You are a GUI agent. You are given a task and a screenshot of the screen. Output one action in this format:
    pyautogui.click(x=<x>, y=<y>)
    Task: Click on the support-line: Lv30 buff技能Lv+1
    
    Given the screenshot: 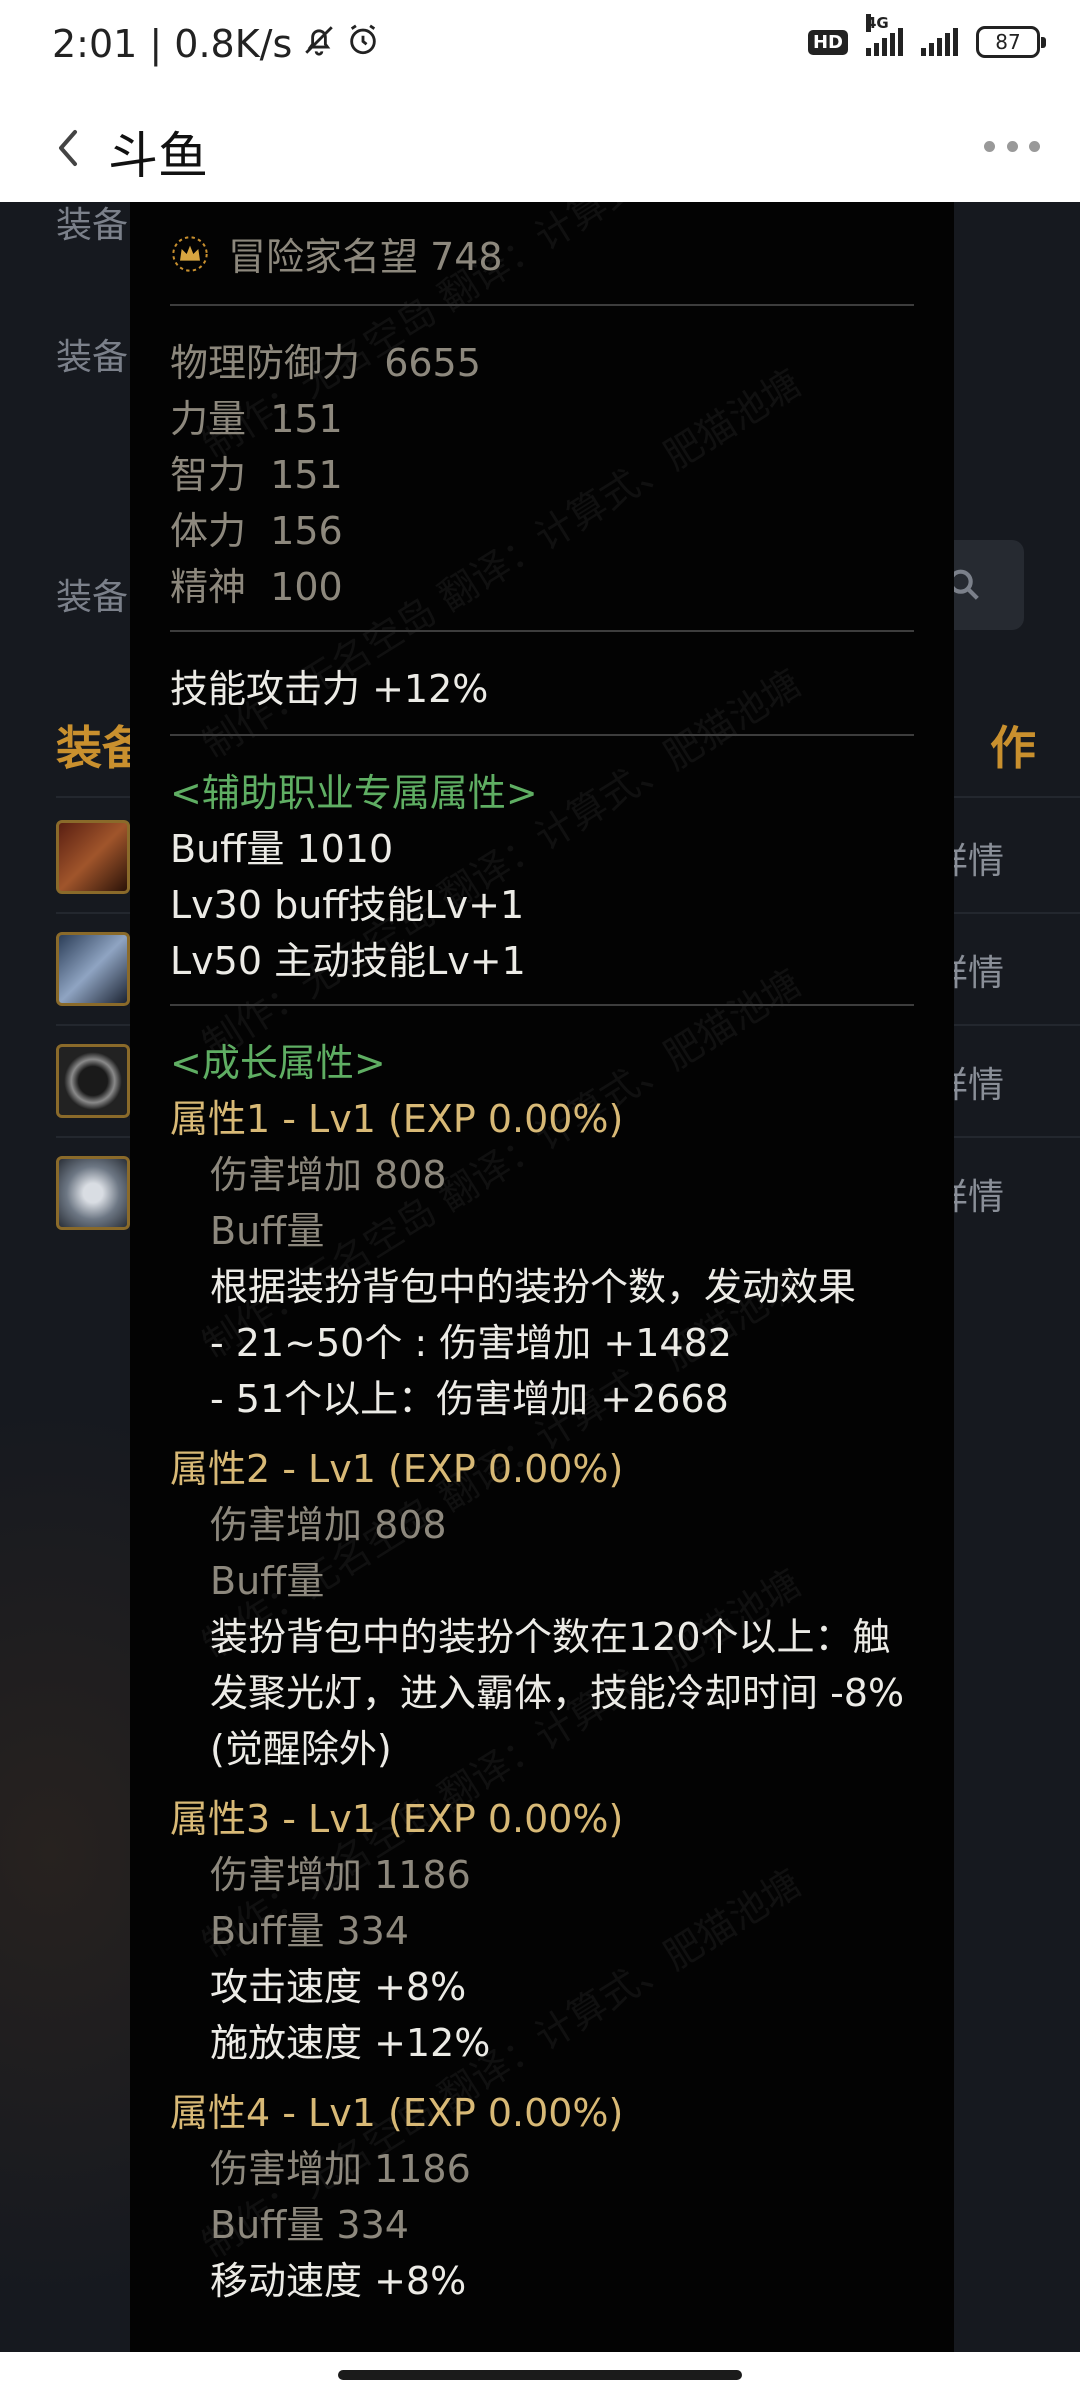 What is the action you would take?
    pyautogui.click(x=347, y=905)
    